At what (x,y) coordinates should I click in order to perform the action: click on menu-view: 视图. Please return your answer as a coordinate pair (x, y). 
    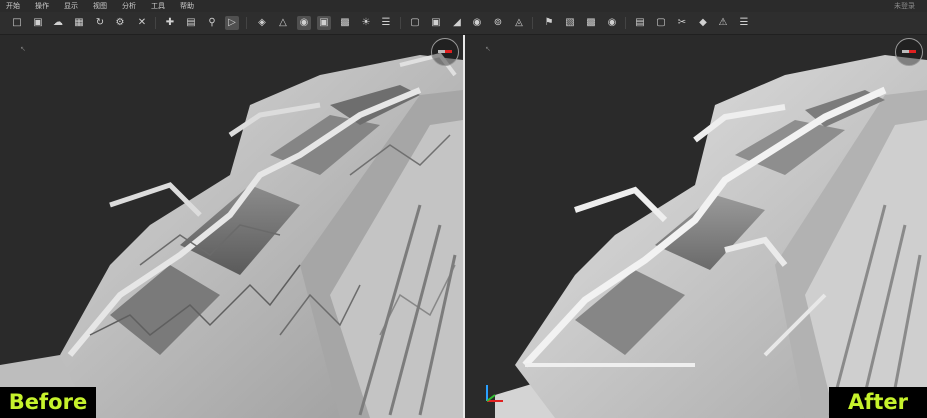
    Looking at the image, I should click on (100, 6).